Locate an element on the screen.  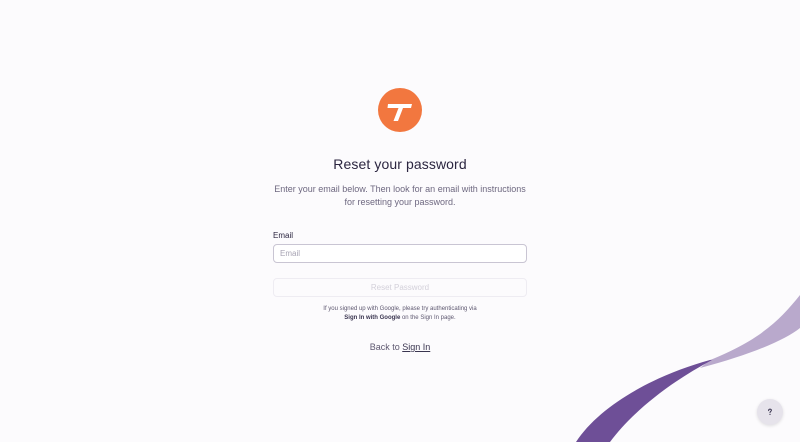
reset-password-button: Reset Password is located at coordinates (400, 287).